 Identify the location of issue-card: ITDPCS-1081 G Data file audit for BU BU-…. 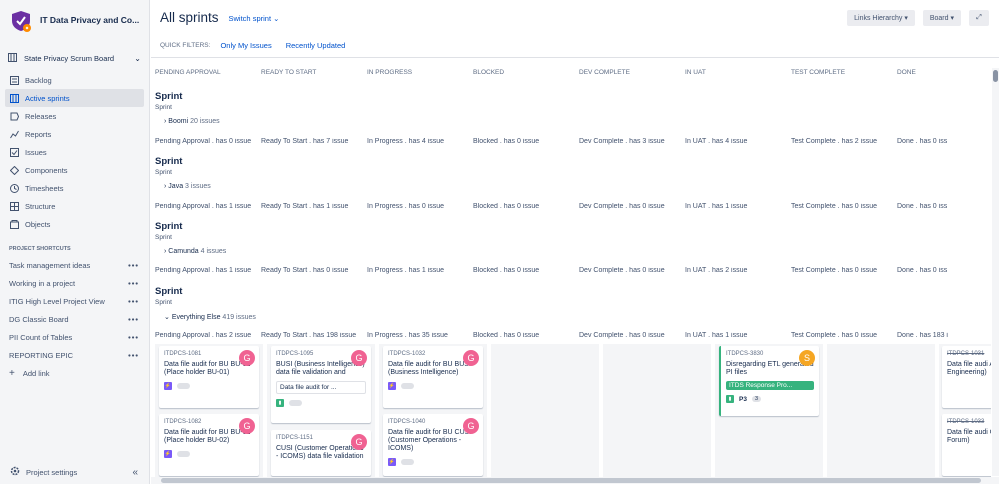
(209, 377).